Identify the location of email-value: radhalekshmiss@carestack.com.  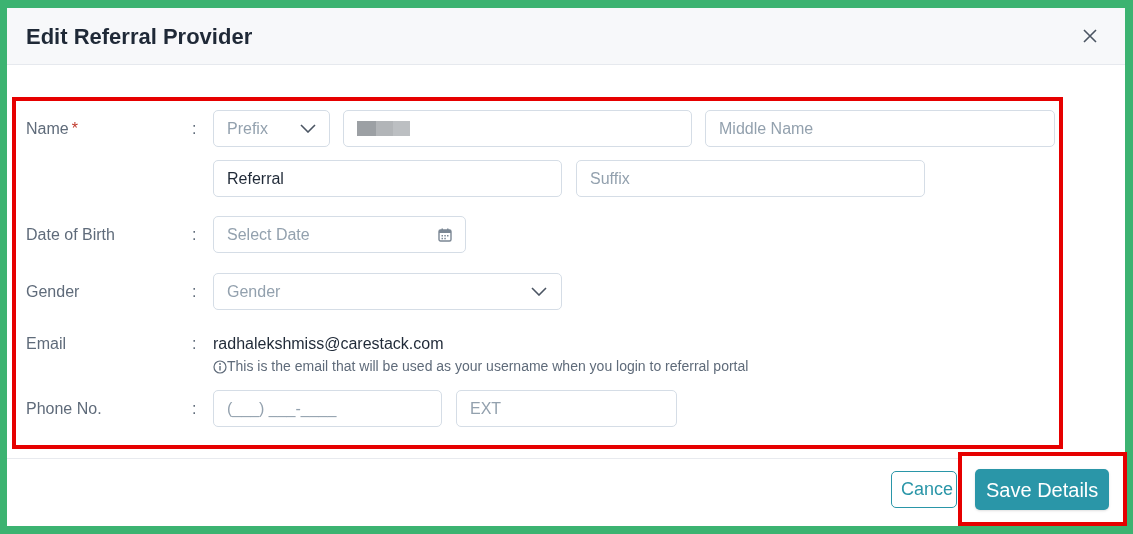
(328, 343).